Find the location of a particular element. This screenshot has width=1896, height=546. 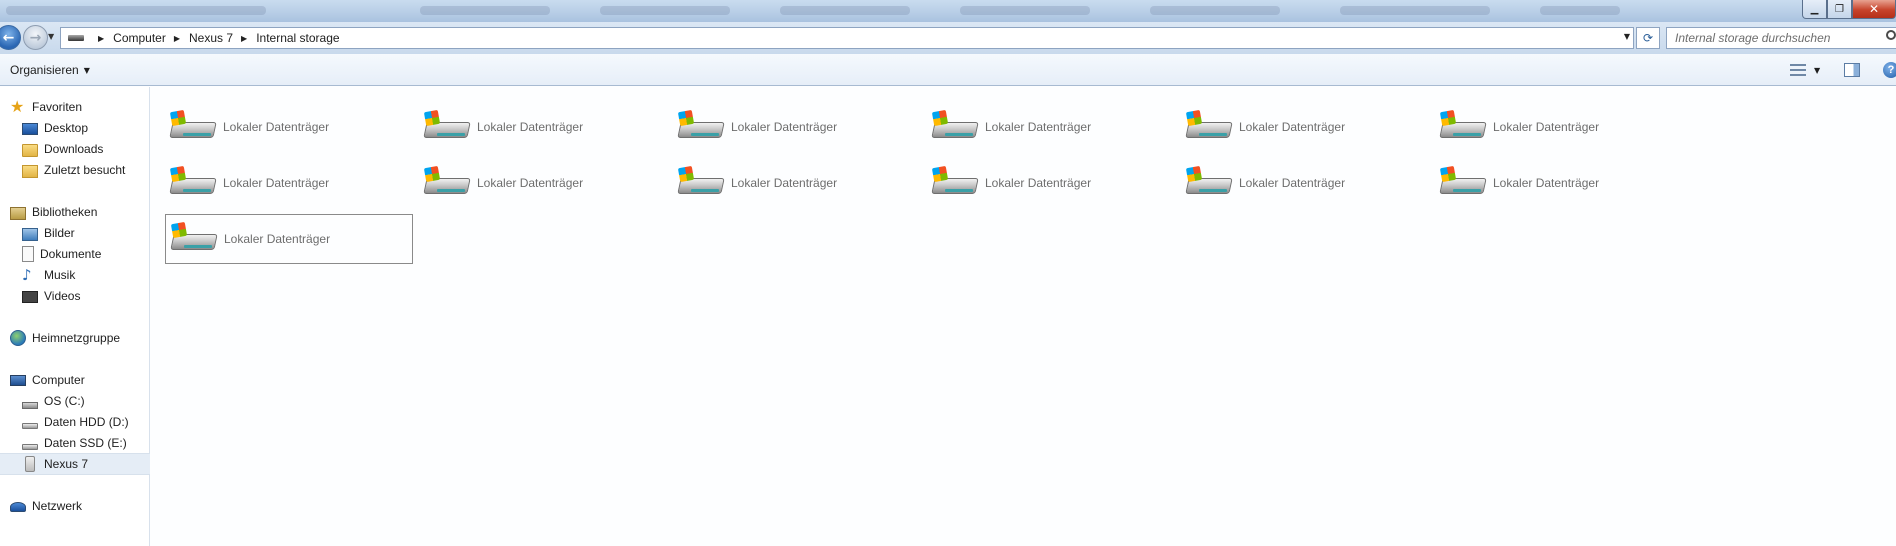

nav-item-drive-c: OS (C:) is located at coordinates (53, 401).